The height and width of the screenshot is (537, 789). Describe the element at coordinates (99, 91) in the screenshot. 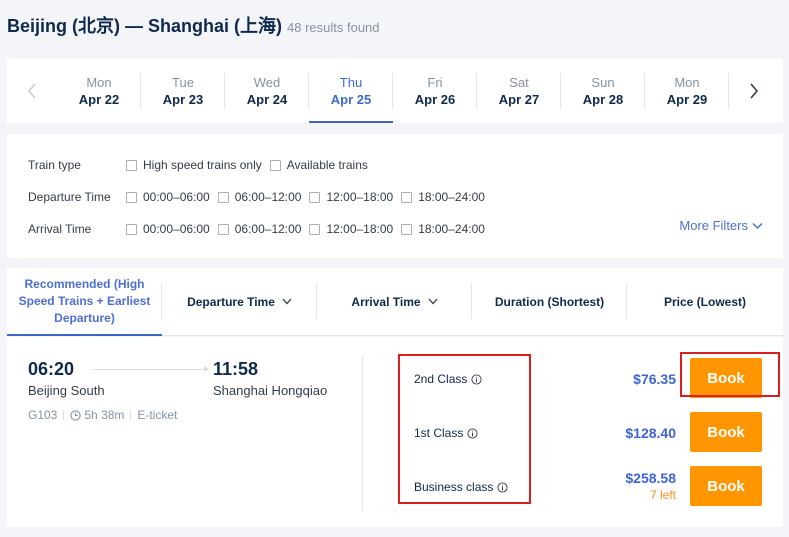

I see `date-tab: Mon Apr 22` at that location.